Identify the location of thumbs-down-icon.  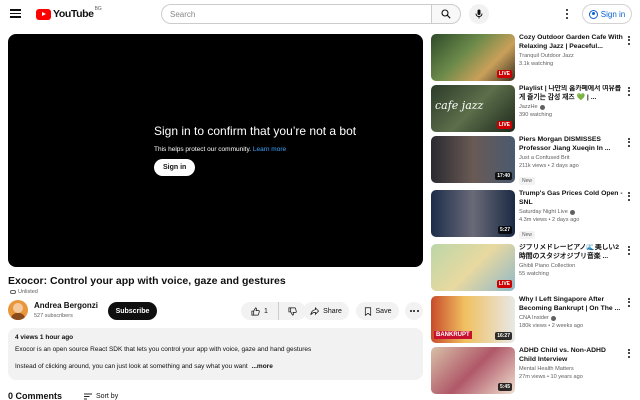
(292, 311).